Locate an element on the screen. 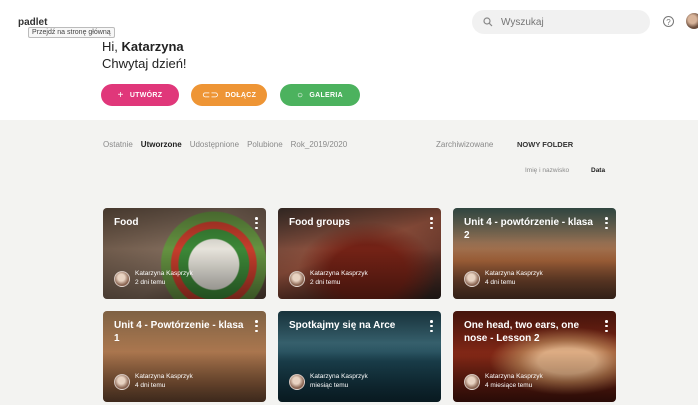 This screenshot has width=698, height=405. join-button: ⊂⊃ DOŁĄCZ is located at coordinates (229, 95).